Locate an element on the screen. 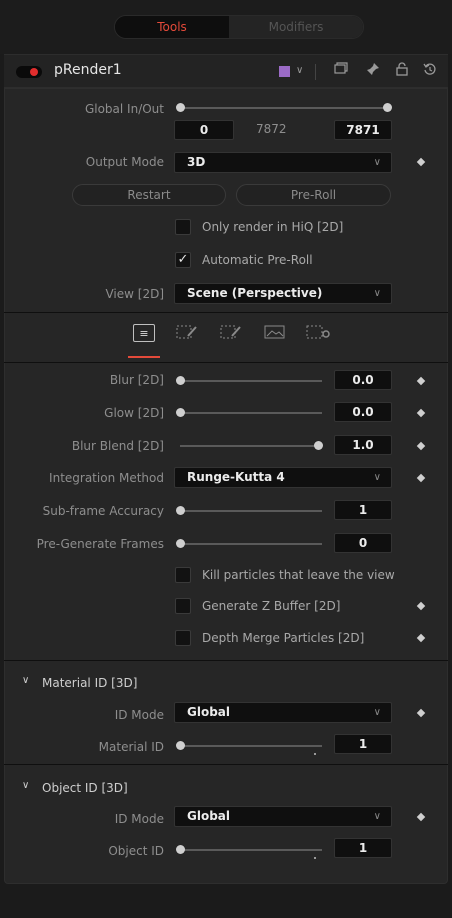 This screenshot has height=918, width=452. reset-icon is located at coordinates (430, 71).